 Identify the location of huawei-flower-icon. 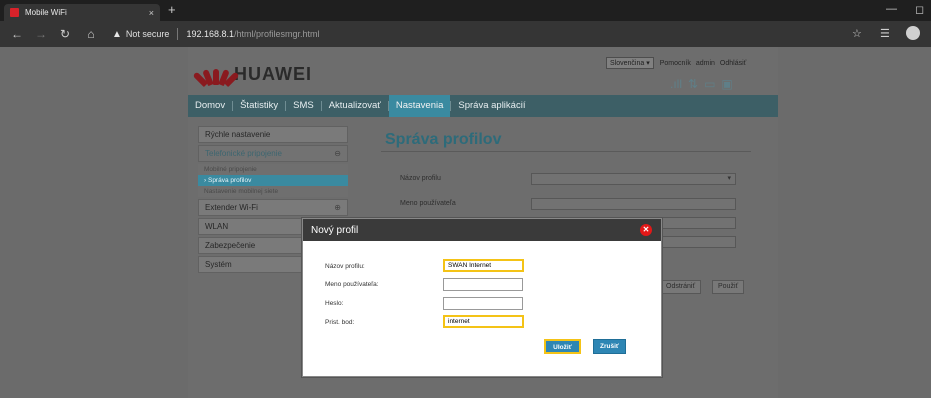
(216, 75).